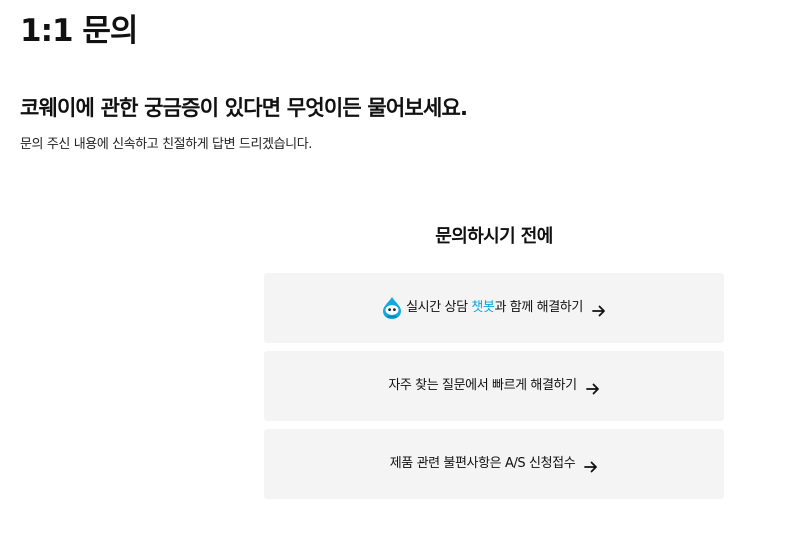 The height and width of the screenshot is (538, 811). What do you see at coordinates (392, 308) in the screenshot?
I see `chatbot-mascot-icon` at bounding box center [392, 308].